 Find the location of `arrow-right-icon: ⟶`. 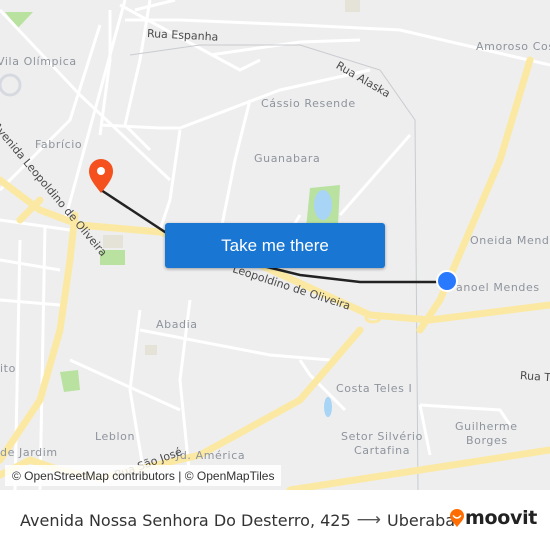

arrow-right-icon: ⟶ is located at coordinates (369, 520).